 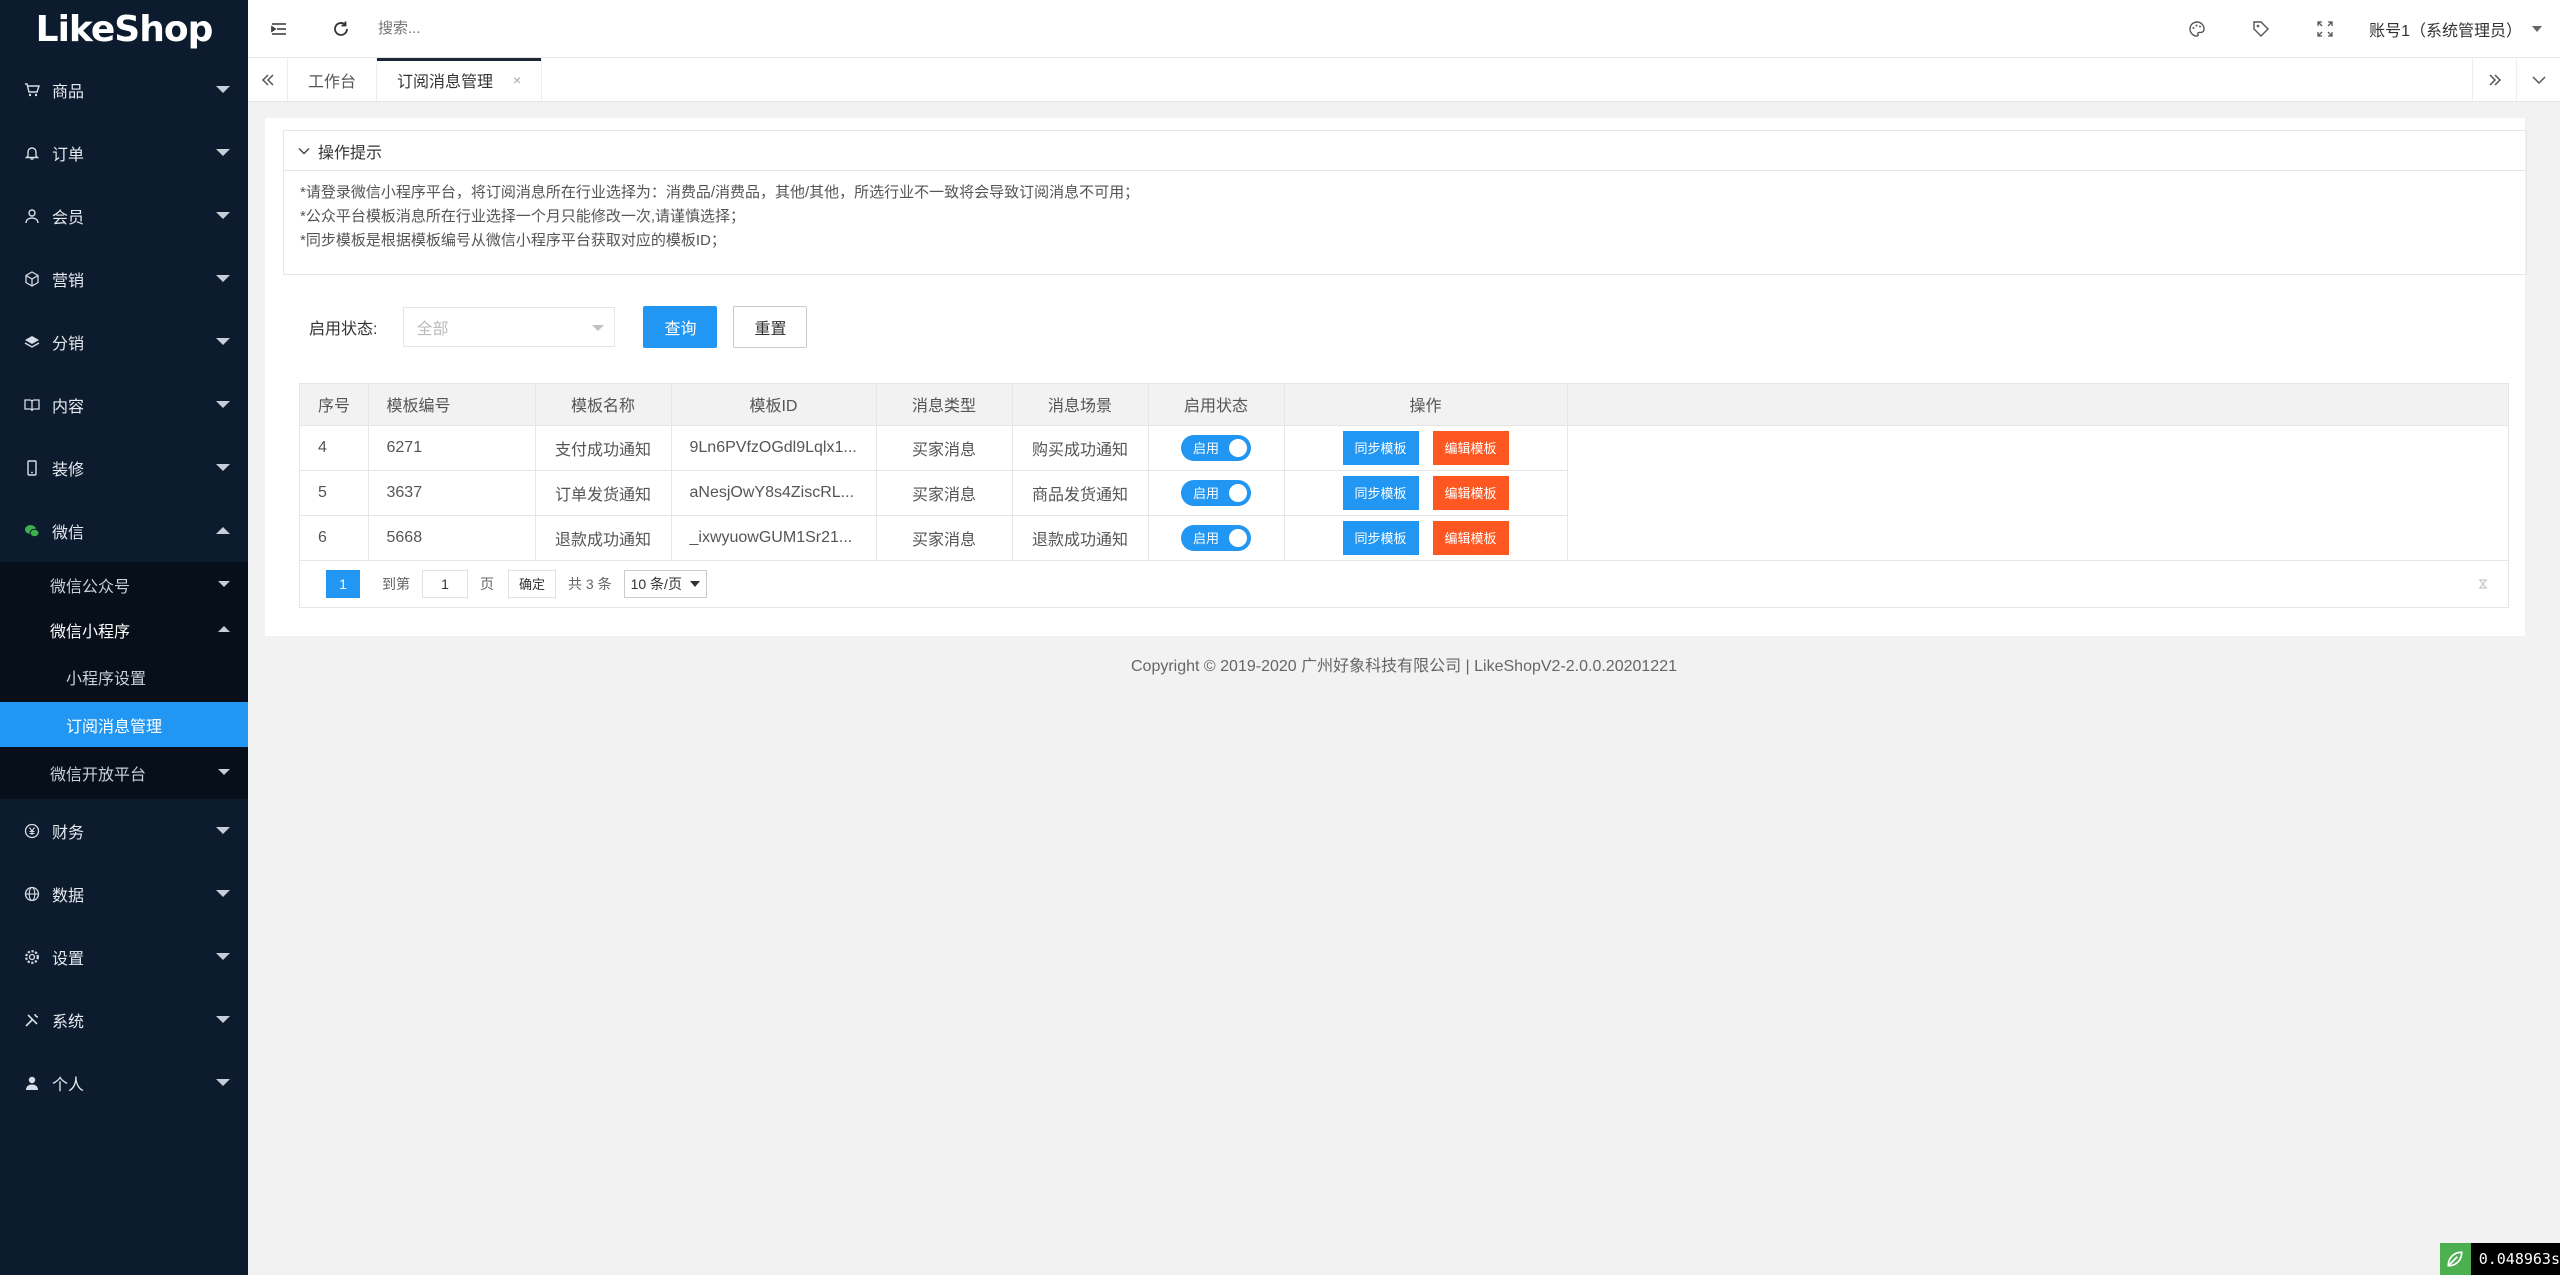 What do you see at coordinates (343, 583) in the screenshot?
I see `page-current: 1` at bounding box center [343, 583].